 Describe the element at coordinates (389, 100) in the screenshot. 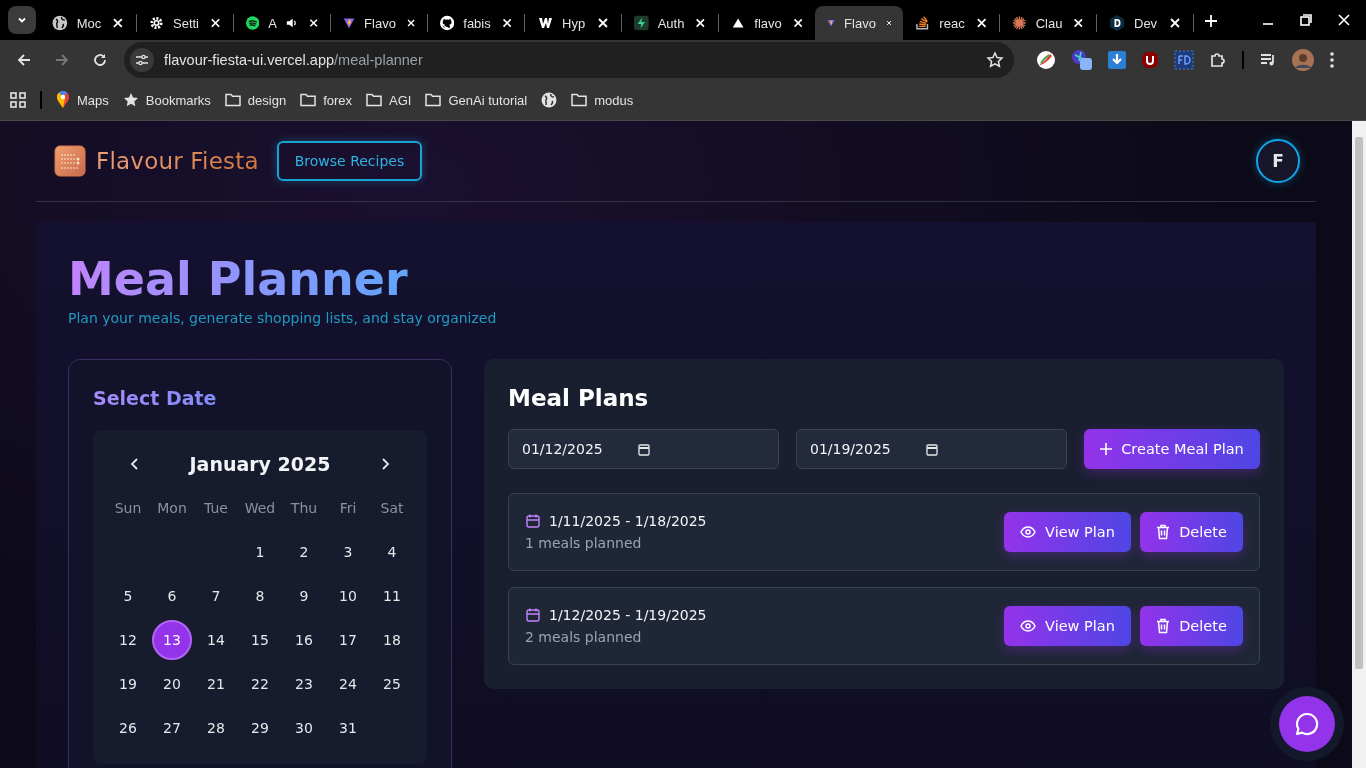

I see `bookmark-item: AGI` at that location.